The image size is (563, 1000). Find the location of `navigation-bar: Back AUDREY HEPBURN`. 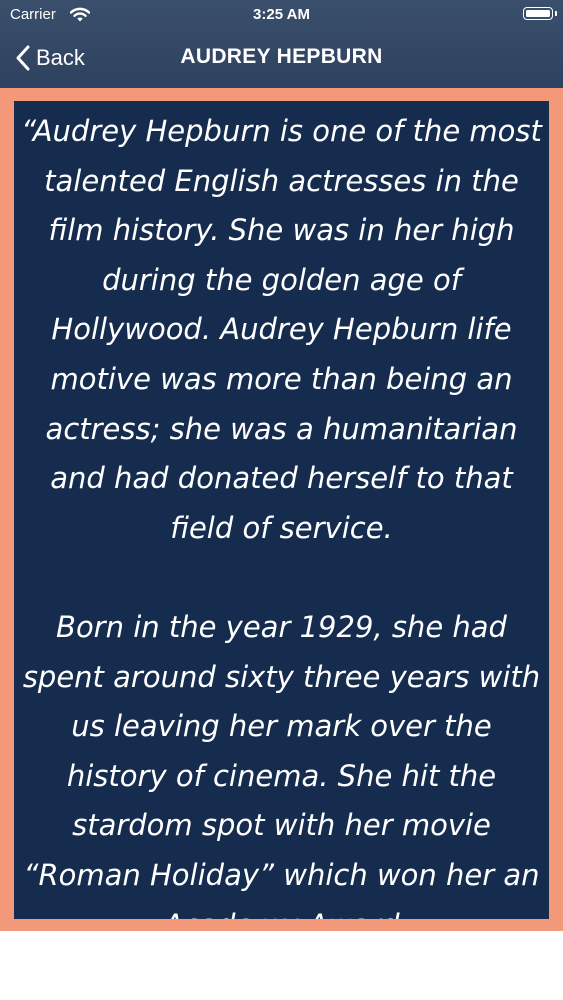

navigation-bar: Back AUDREY HEPBURN is located at coordinates (281, 58).